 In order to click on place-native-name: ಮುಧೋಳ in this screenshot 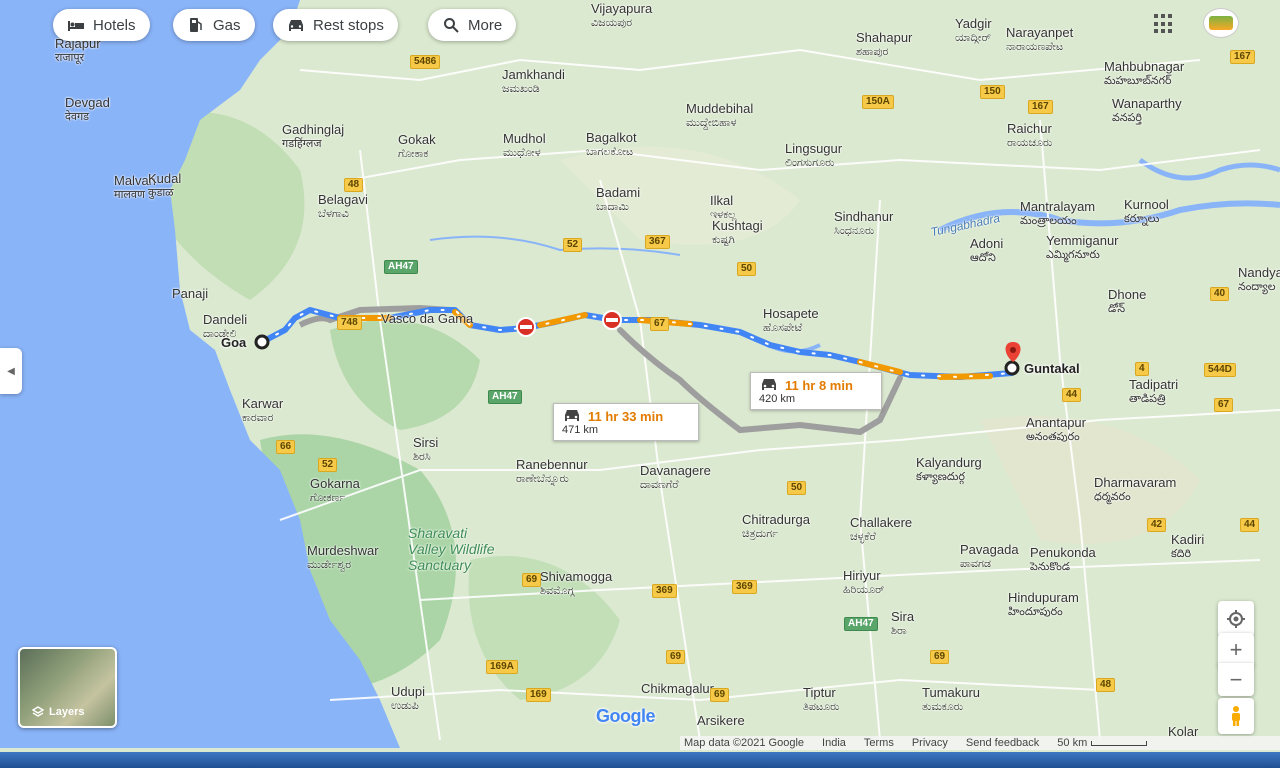, I will do `click(522, 153)`.